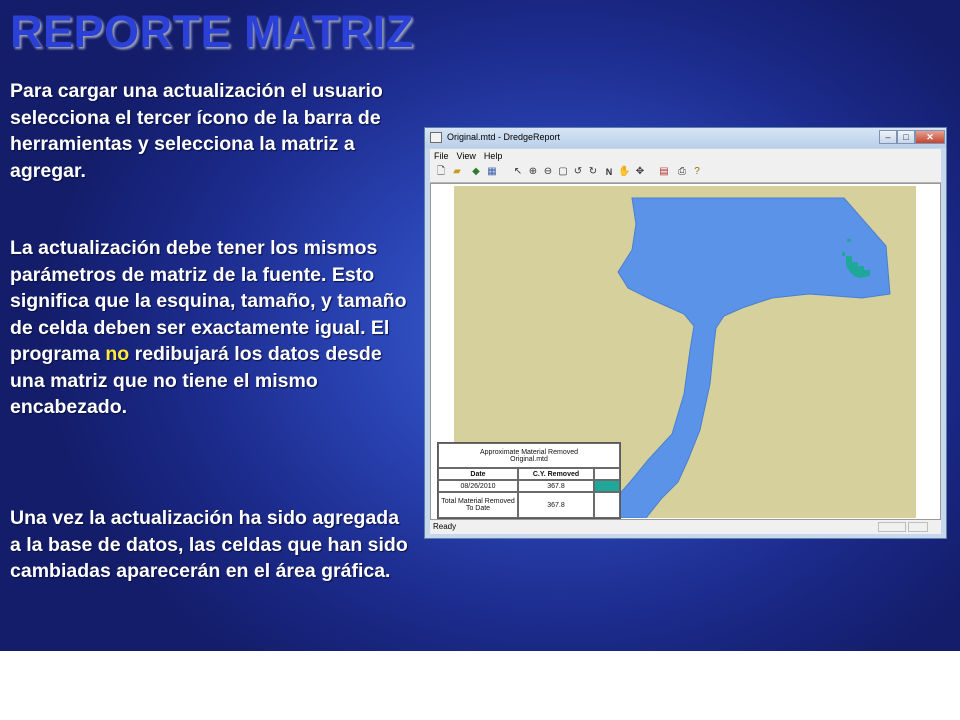 The width and height of the screenshot is (960, 720). I want to click on zoom-box-icon: ▢, so click(563, 172).